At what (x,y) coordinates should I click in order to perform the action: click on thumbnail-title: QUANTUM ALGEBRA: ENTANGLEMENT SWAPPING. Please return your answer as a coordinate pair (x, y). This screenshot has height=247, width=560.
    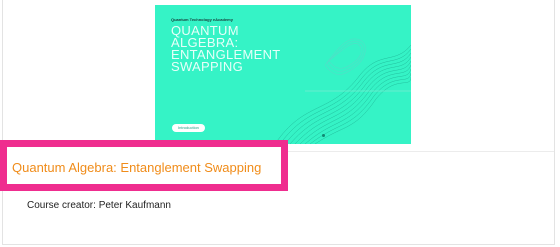
    Looking at the image, I should click on (246, 49).